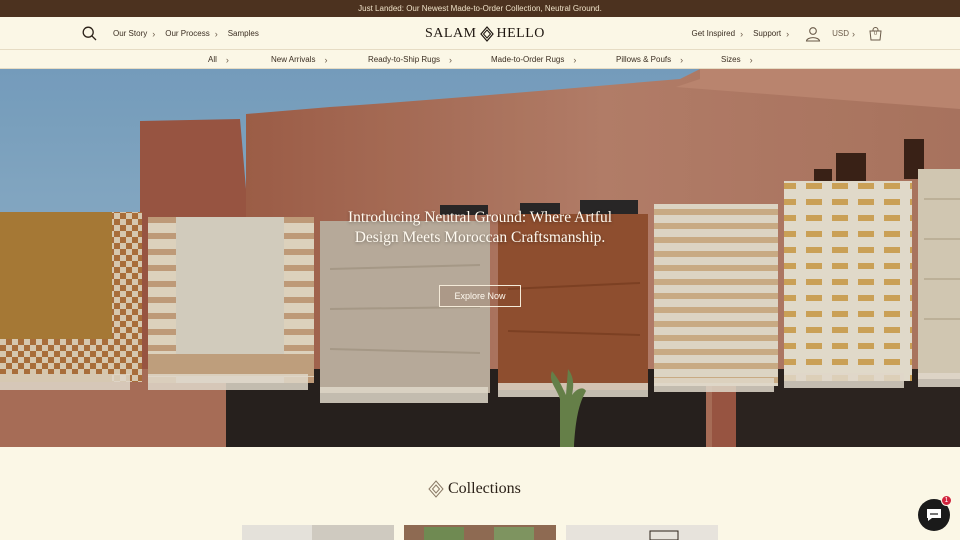 The height and width of the screenshot is (540, 960). I want to click on category-ready-to-ship: Ready-to-Ship Rugs ›, so click(410, 59).